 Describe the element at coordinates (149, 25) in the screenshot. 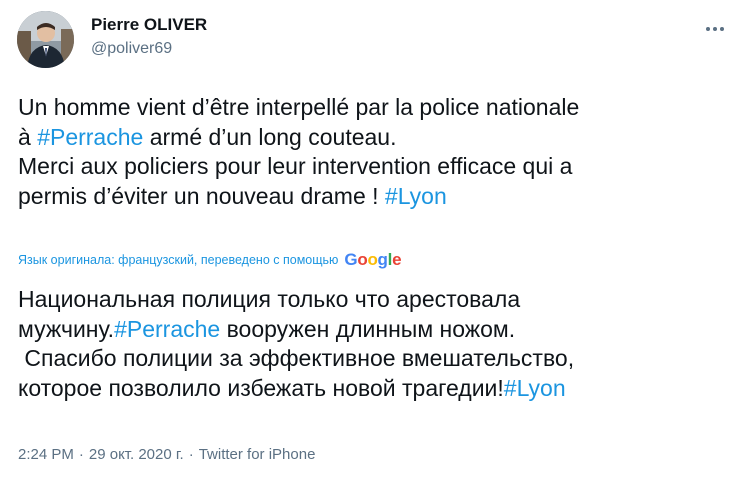

I see `author-name: Pierre OLIVER` at that location.